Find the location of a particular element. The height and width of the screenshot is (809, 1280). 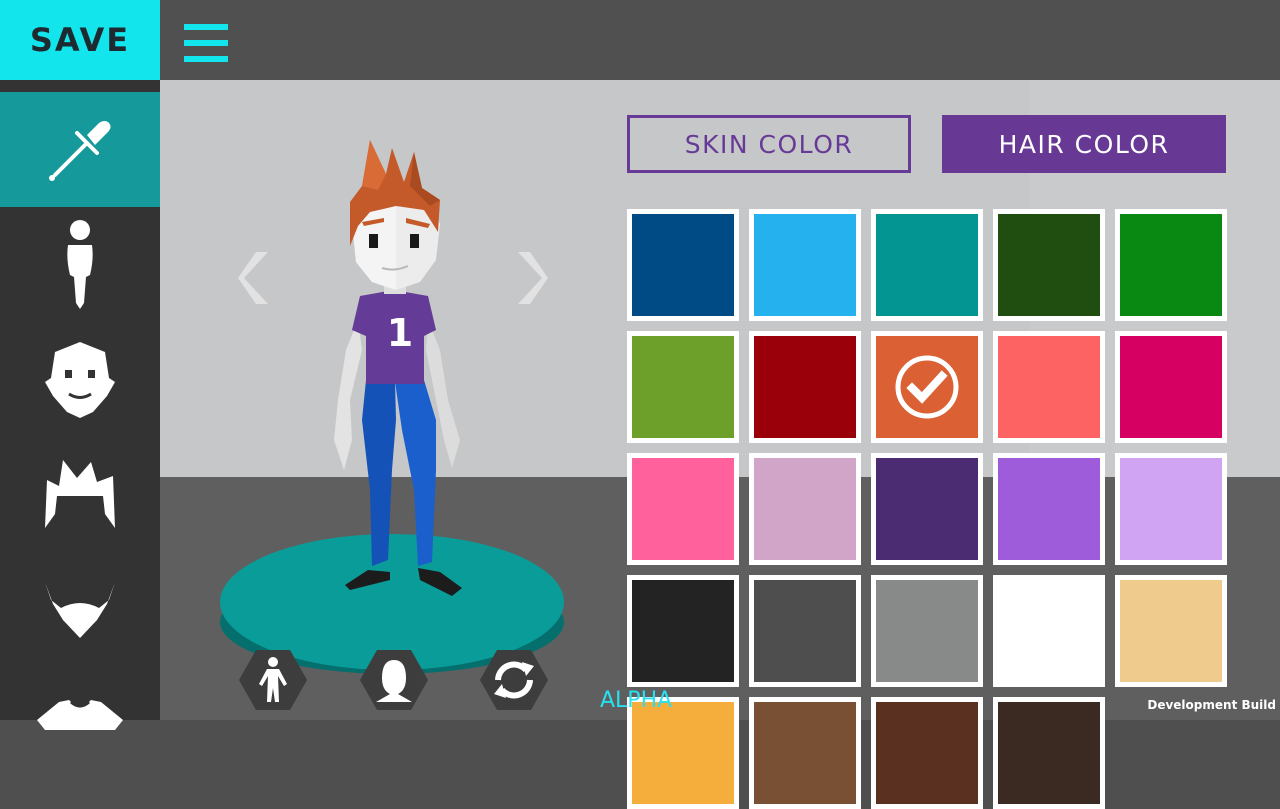

sidebar-item-shirt is located at coordinates (80, 724).